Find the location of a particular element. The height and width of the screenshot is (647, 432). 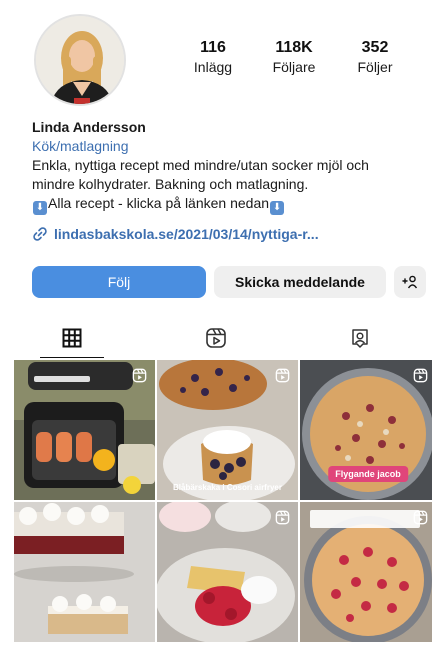

post-thumbnail: Blåbärskaka i Cosori airfryer is located at coordinates (227, 430).